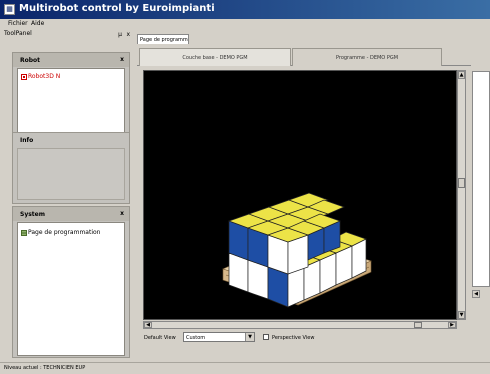 This screenshot has height=374, width=490. What do you see at coordinates (117, 8) in the screenshot?
I see `window-title: Multirobot control by Euroimpianti` at bounding box center [117, 8].